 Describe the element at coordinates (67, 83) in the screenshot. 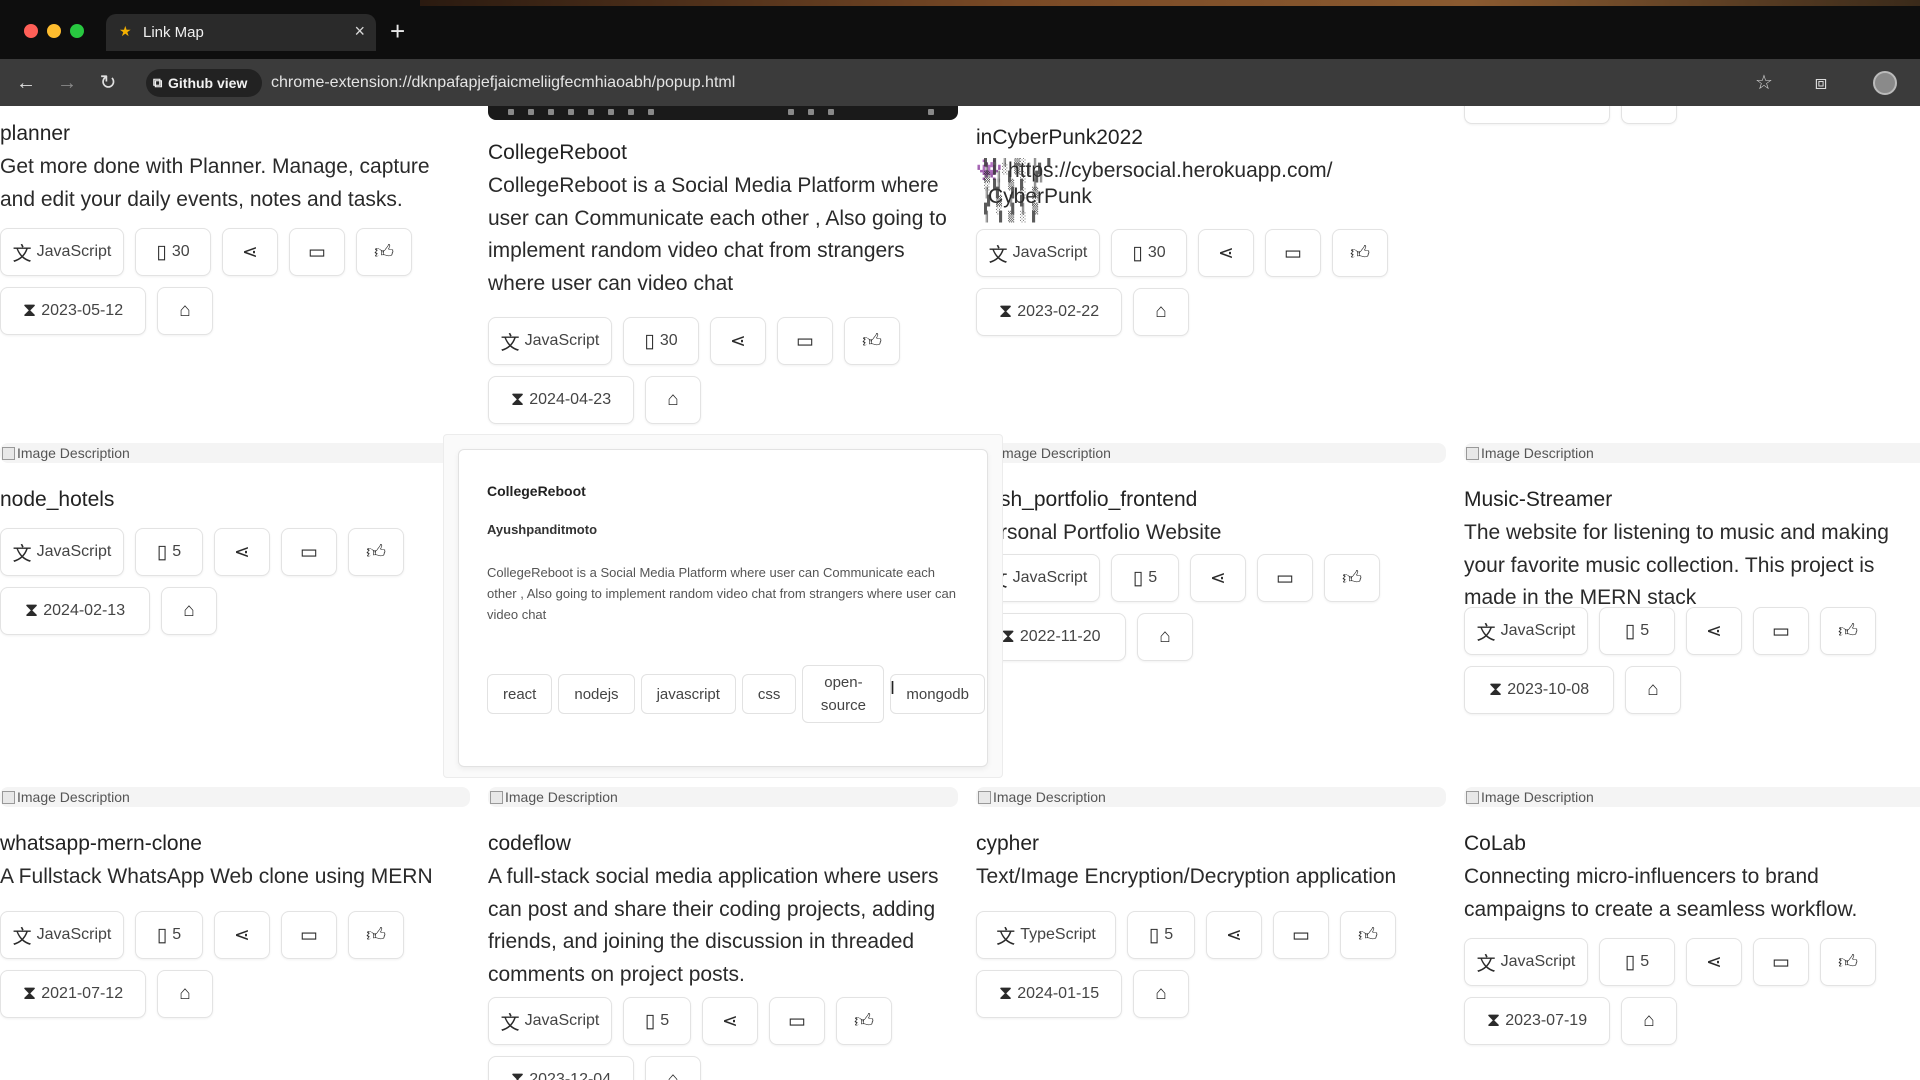

I see `forward-arrow-icon: →` at that location.